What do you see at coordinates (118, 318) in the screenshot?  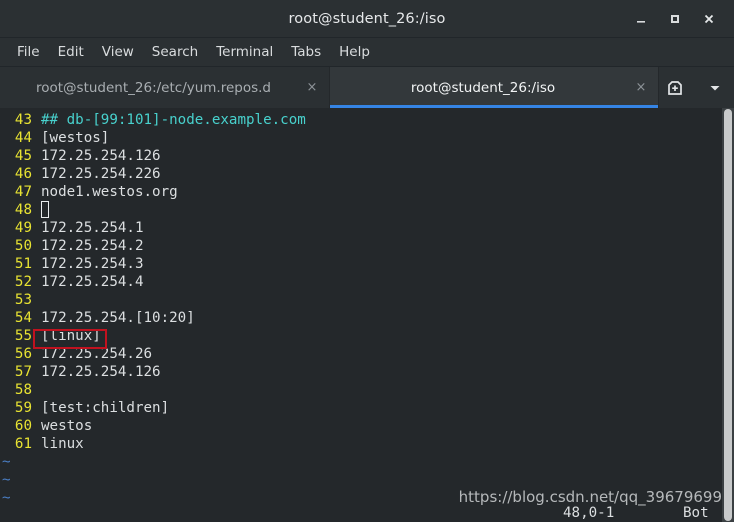 I see `line-text: 172.25.254.[10:20]` at bounding box center [118, 318].